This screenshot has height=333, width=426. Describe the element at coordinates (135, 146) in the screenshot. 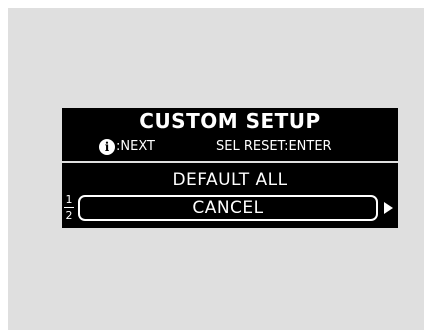

I see `next-hint: :NEXT` at that location.